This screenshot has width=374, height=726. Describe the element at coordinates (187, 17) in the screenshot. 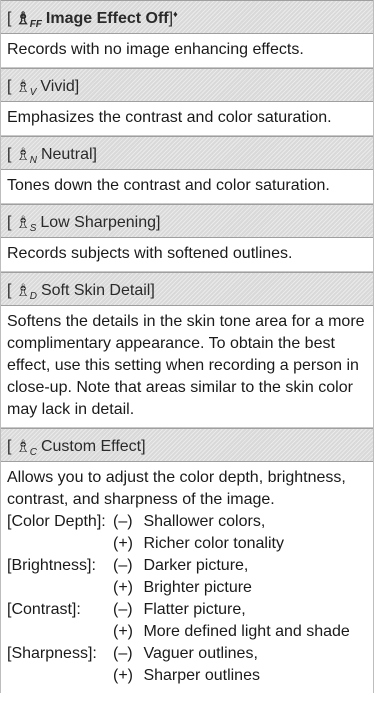

I see `section-header-image-effect-off: [♗FF Image Effect Off]♦` at that location.